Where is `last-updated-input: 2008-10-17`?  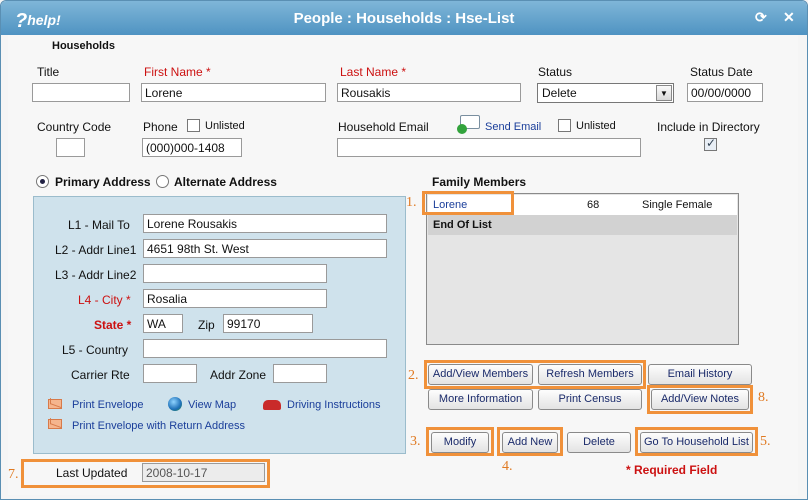 last-updated-input: 2008-10-17 is located at coordinates (203, 472).